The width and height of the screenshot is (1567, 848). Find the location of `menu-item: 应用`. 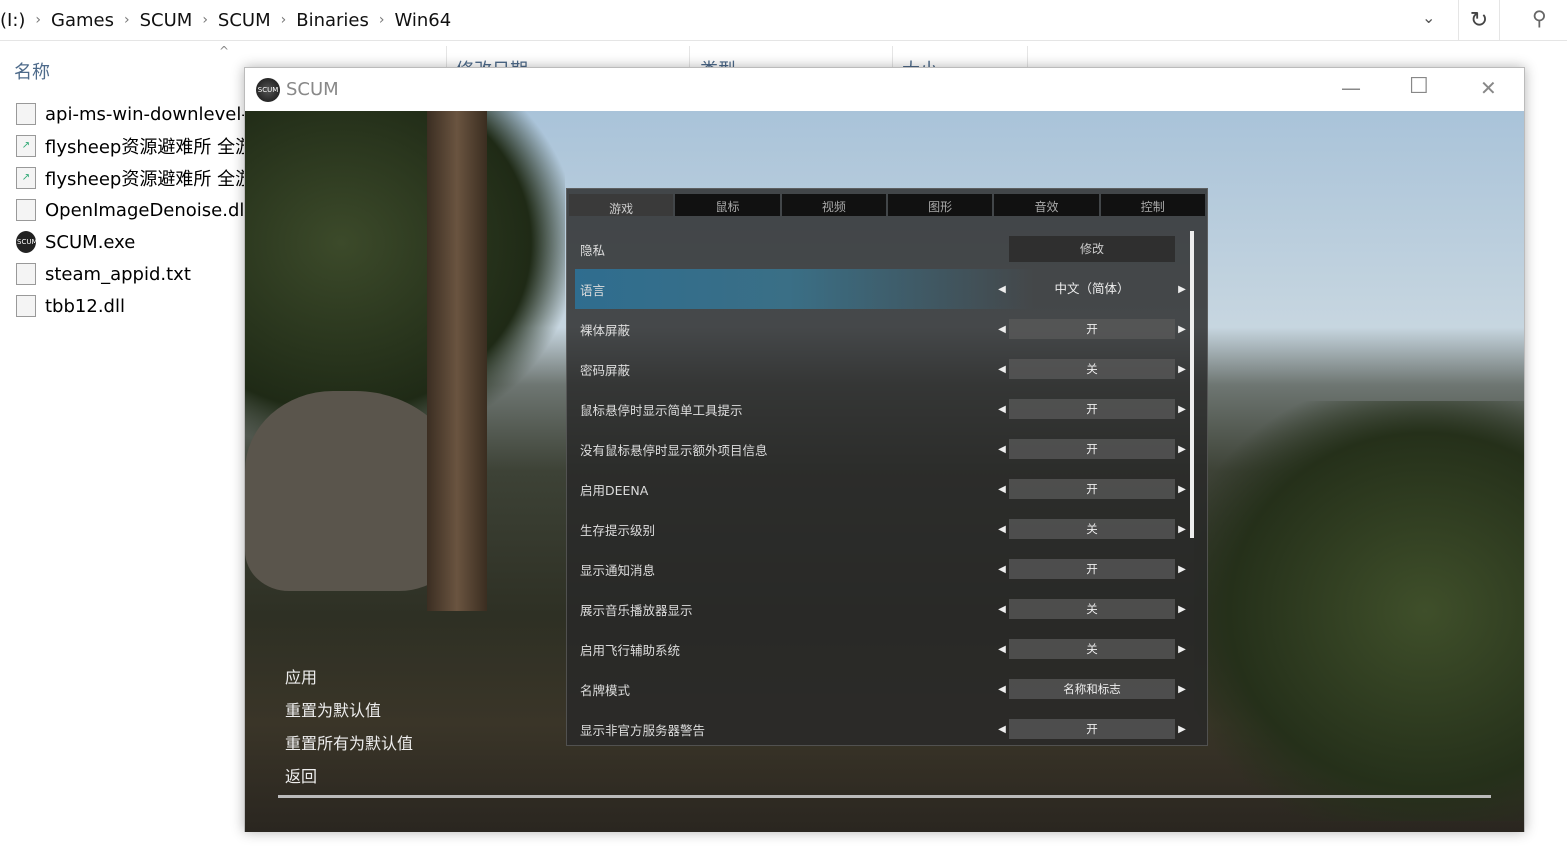

menu-item: 应用 is located at coordinates (301, 676).